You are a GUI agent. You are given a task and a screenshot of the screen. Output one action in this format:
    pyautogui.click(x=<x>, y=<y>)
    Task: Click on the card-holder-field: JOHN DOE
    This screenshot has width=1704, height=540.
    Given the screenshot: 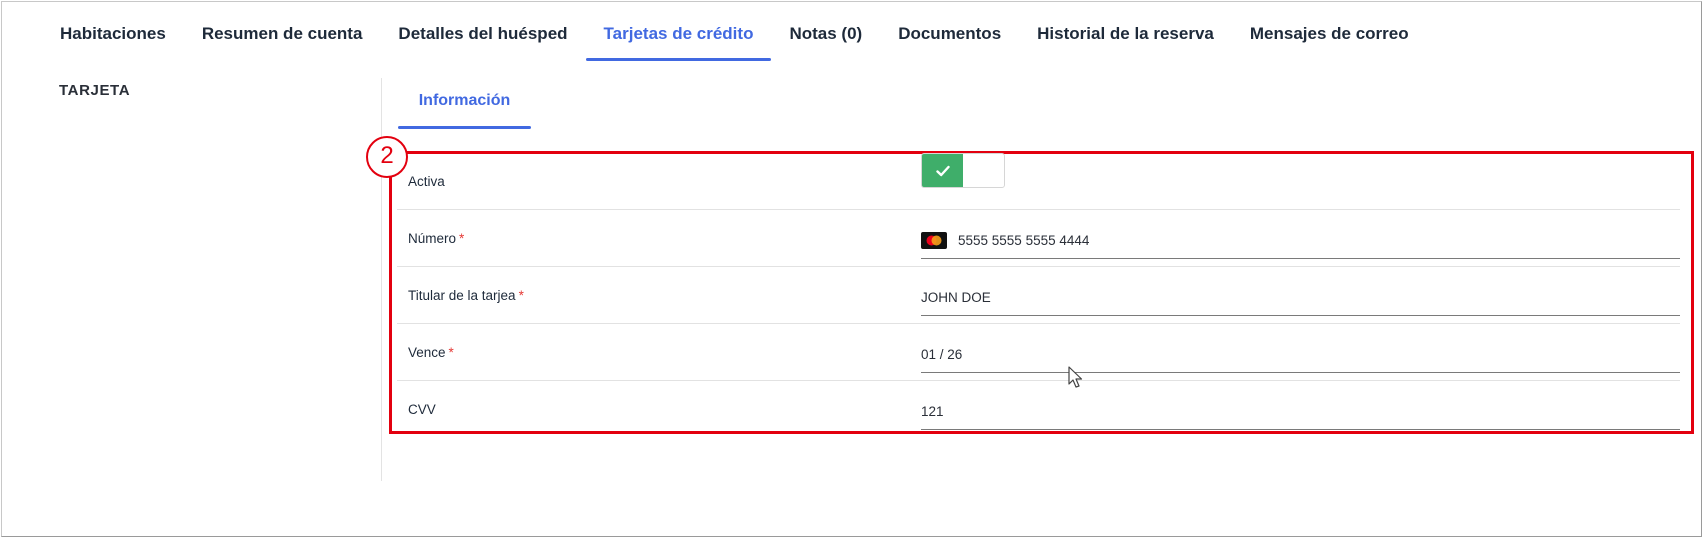 What is the action you would take?
    pyautogui.click(x=1300, y=297)
    